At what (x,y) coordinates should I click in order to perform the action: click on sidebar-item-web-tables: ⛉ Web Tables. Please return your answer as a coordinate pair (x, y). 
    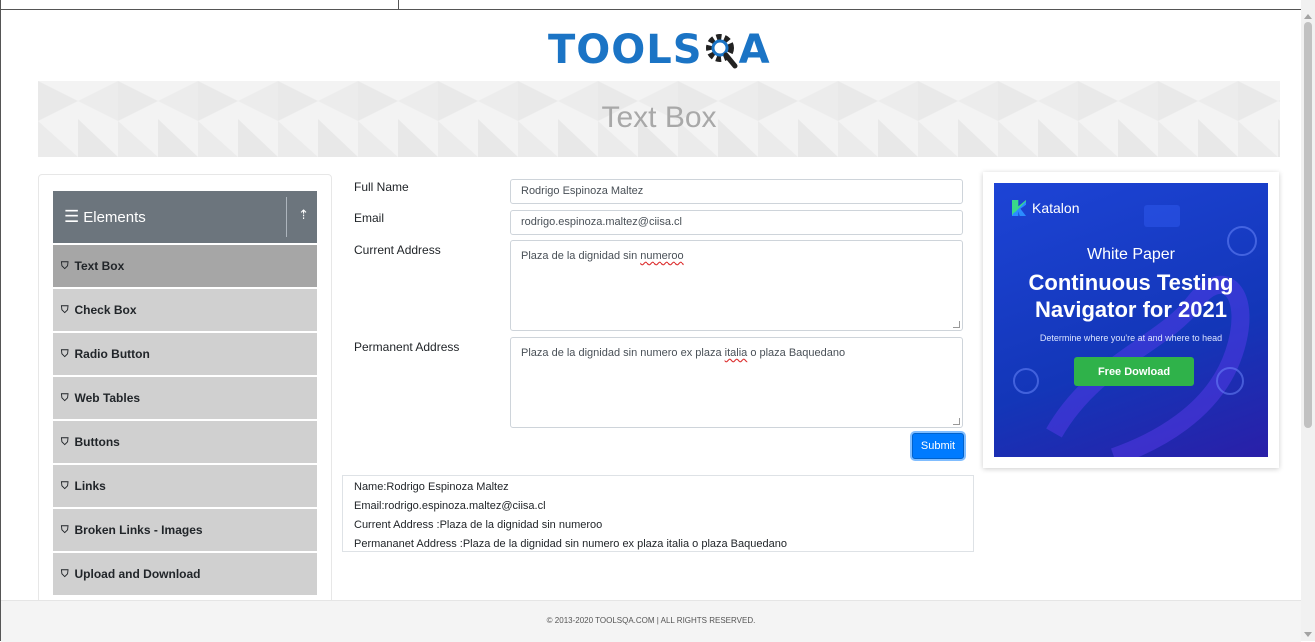
    Looking at the image, I should click on (185, 398).